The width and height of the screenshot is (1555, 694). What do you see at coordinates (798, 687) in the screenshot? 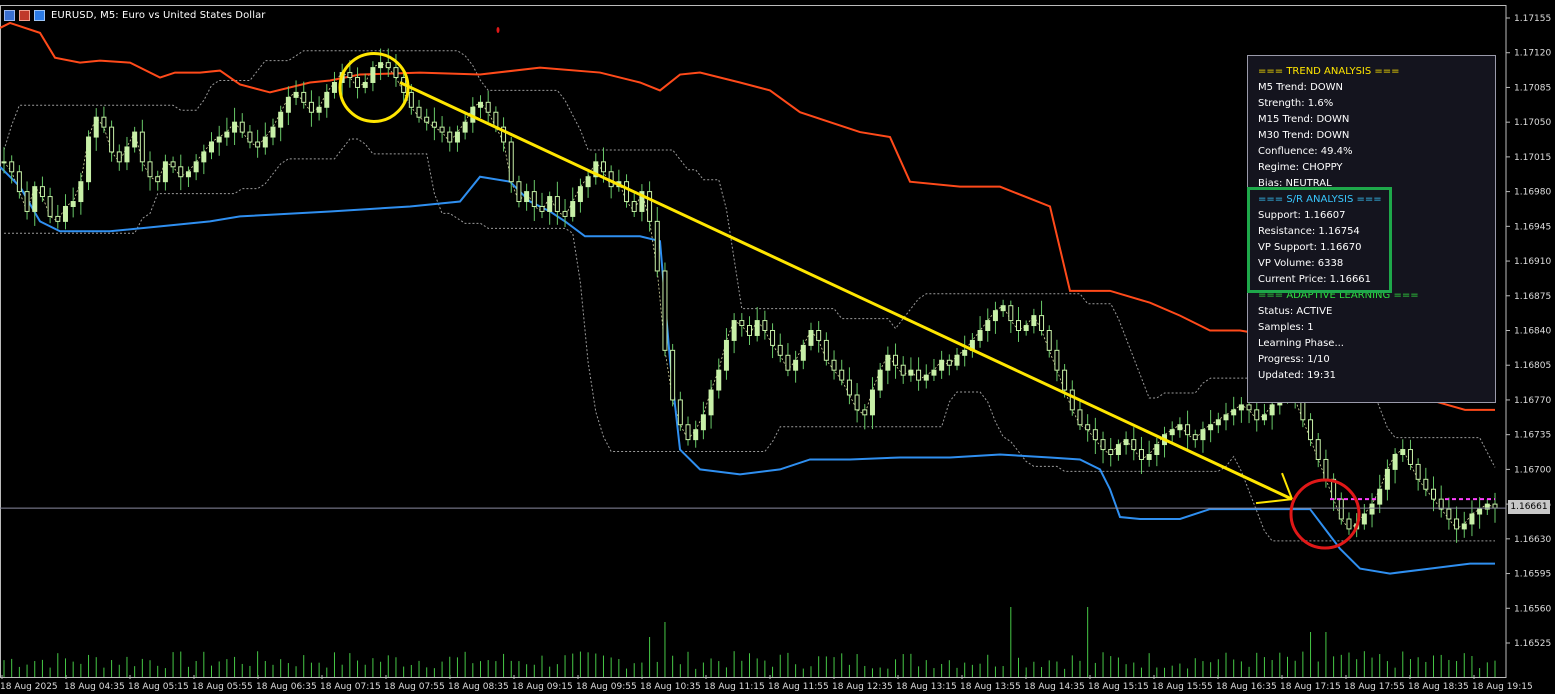
I see `time-tick-label: 18 Aug 11:55` at bounding box center [798, 687].